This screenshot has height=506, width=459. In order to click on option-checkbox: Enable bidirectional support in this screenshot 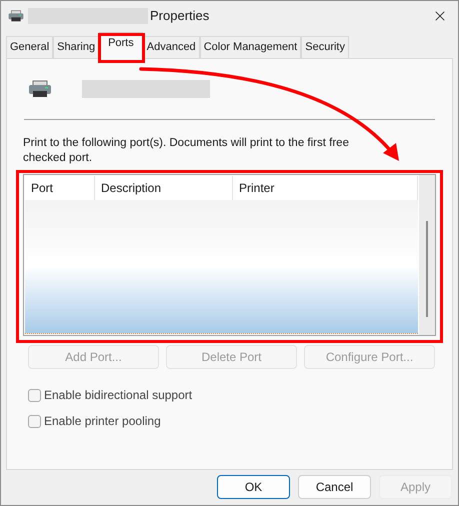, I will do `click(232, 395)`.